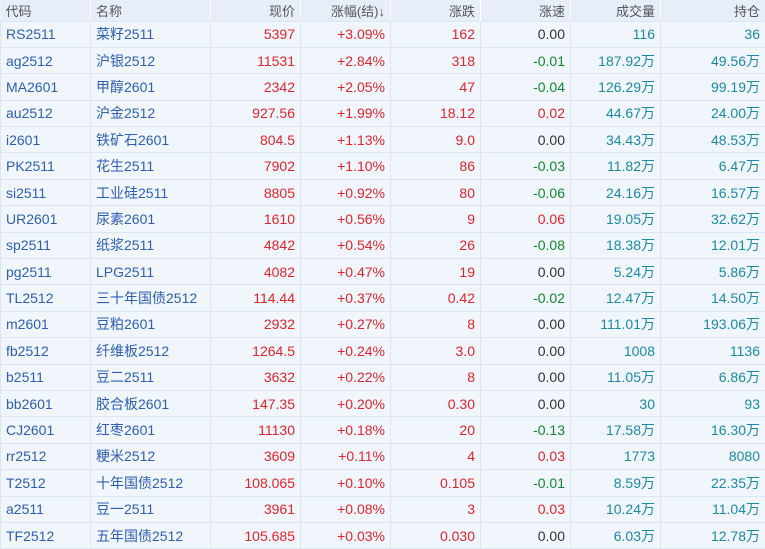 The width and height of the screenshot is (765, 549). What do you see at coordinates (712, 140) in the screenshot?
I see `cell-open-interest: 48.53万` at bounding box center [712, 140].